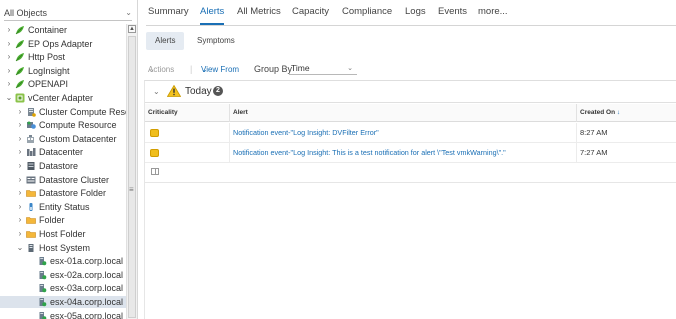  What do you see at coordinates (63, 314) in the screenshot?
I see `tree-item: esx-05a.corp.local` at bounding box center [63, 314].